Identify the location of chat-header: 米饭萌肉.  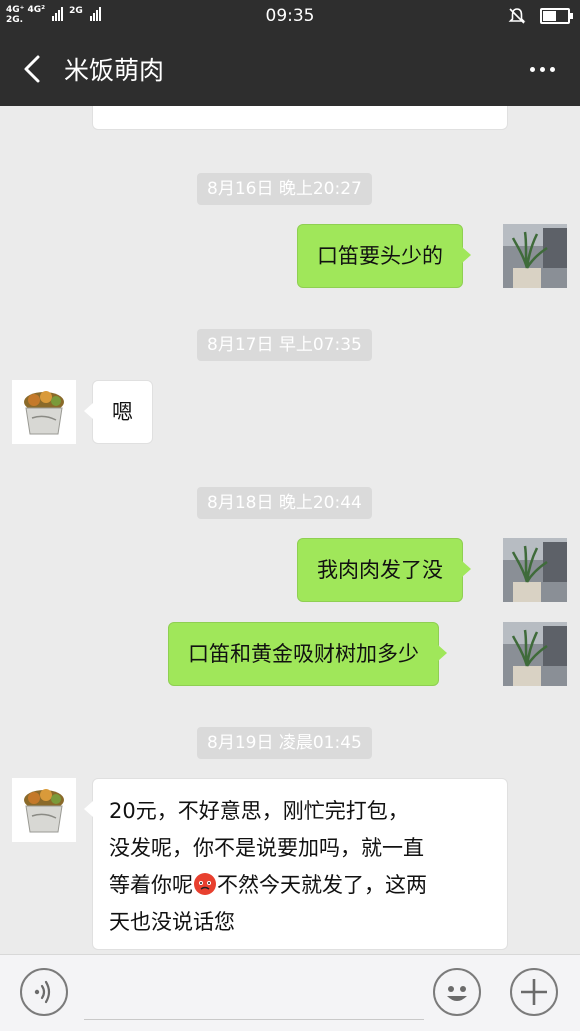
(290, 69).